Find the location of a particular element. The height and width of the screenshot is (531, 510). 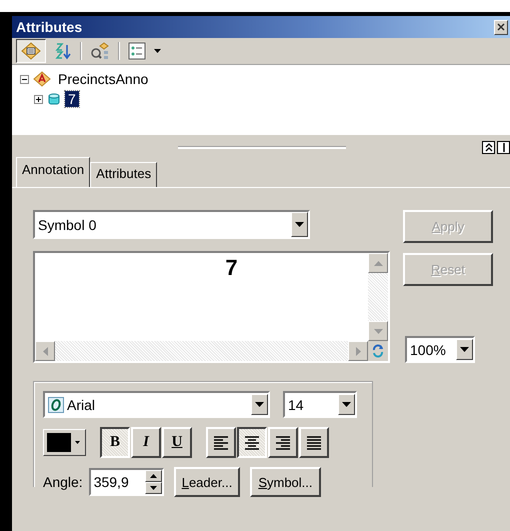

align-center-icon is located at coordinates (252, 443).